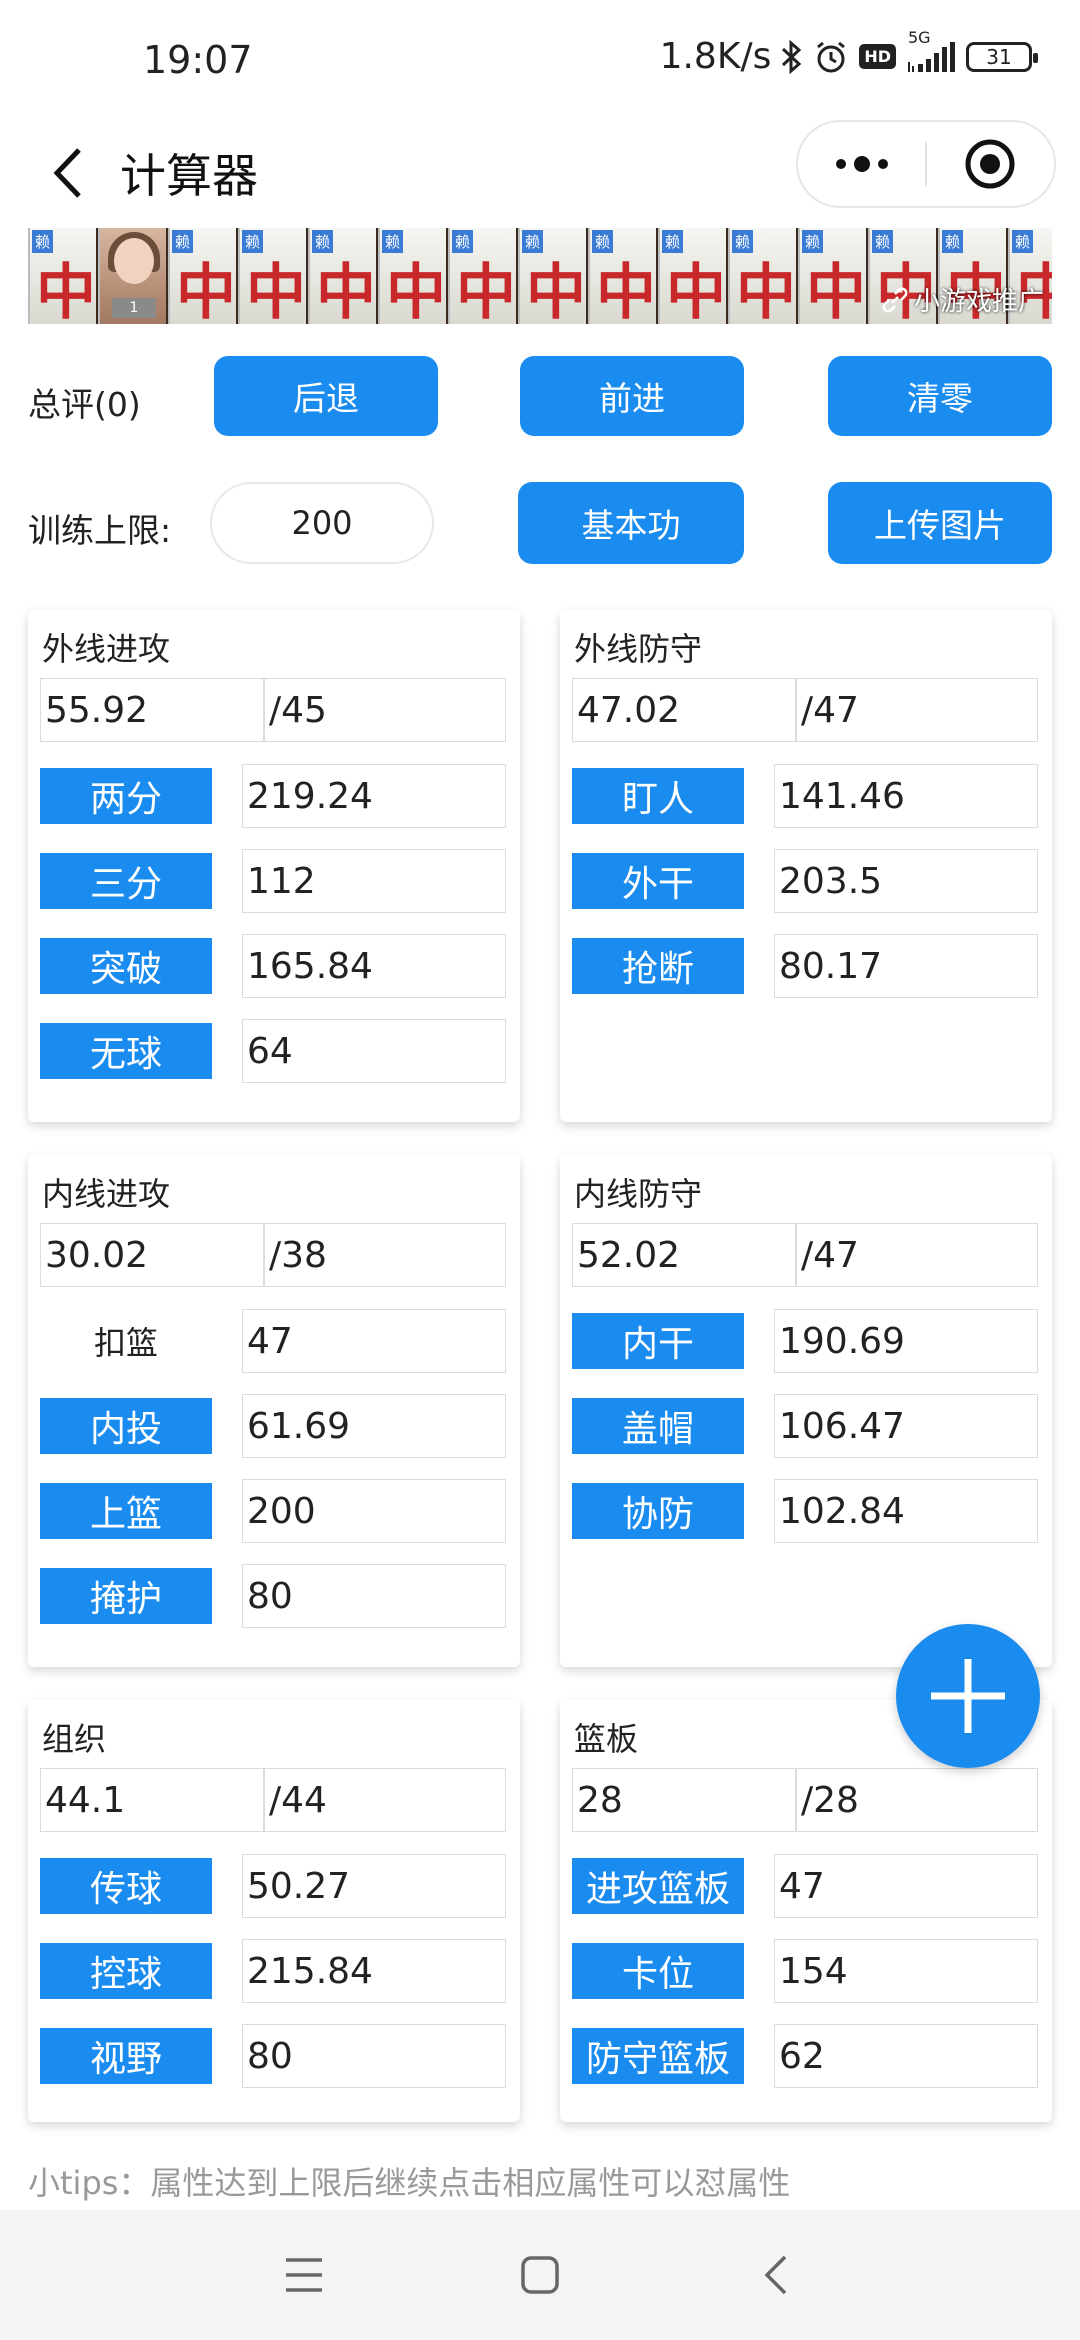 This screenshot has height=2340, width=1080. What do you see at coordinates (152, 1255) in the screenshot?
I see `card-total-value: 30.02` at bounding box center [152, 1255].